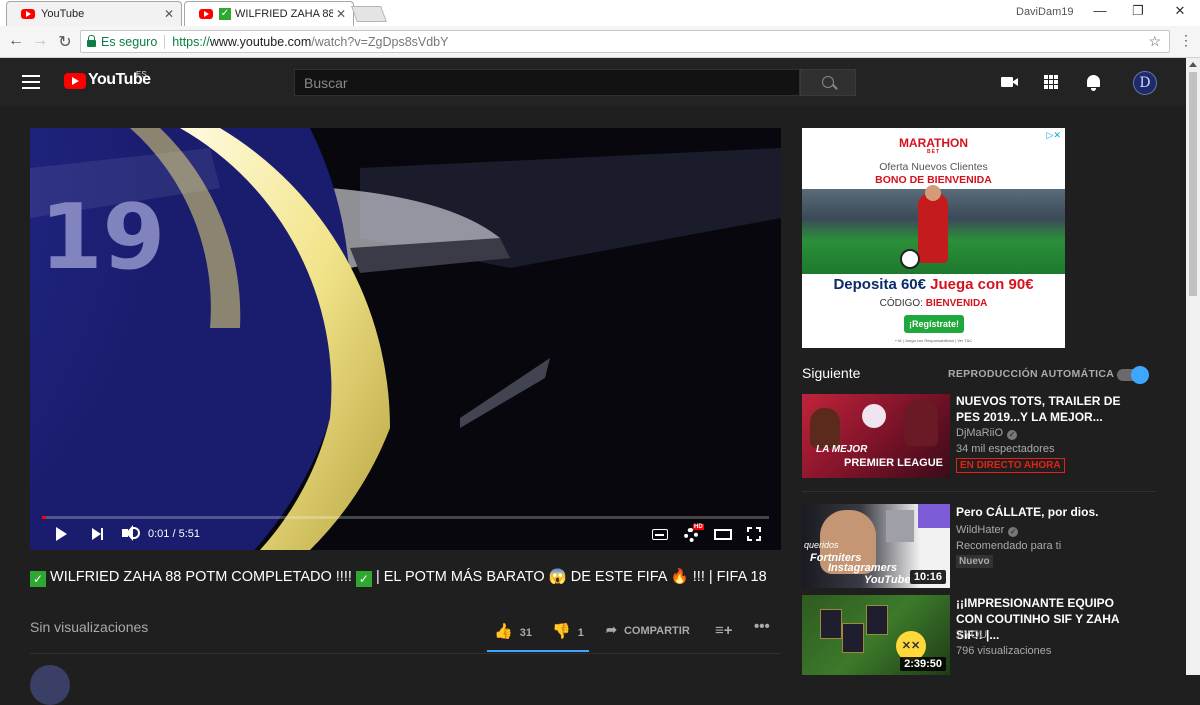  I want to click on search-input: Buscar, so click(547, 82).